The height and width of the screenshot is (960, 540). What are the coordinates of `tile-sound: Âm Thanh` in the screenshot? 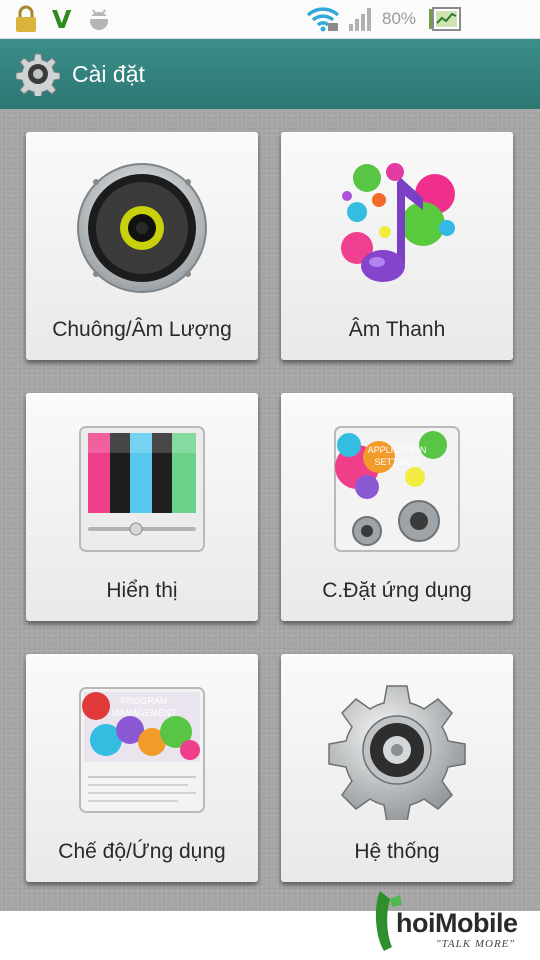 It's located at (397, 246).